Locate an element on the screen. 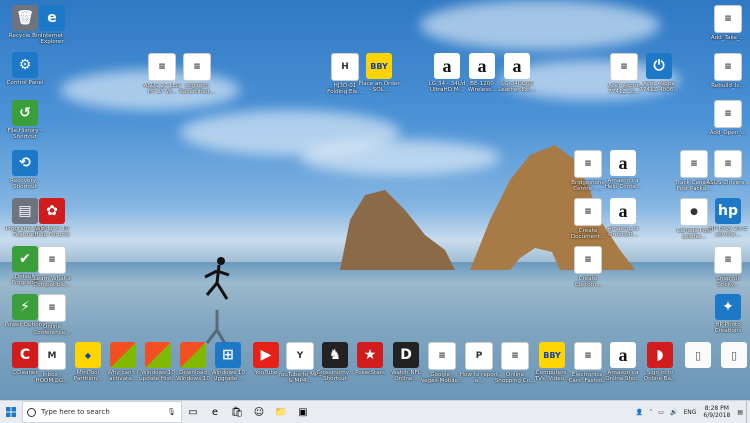 The image size is (750, 423). help-forums-icon: ✿ is located at coordinates (52, 211).